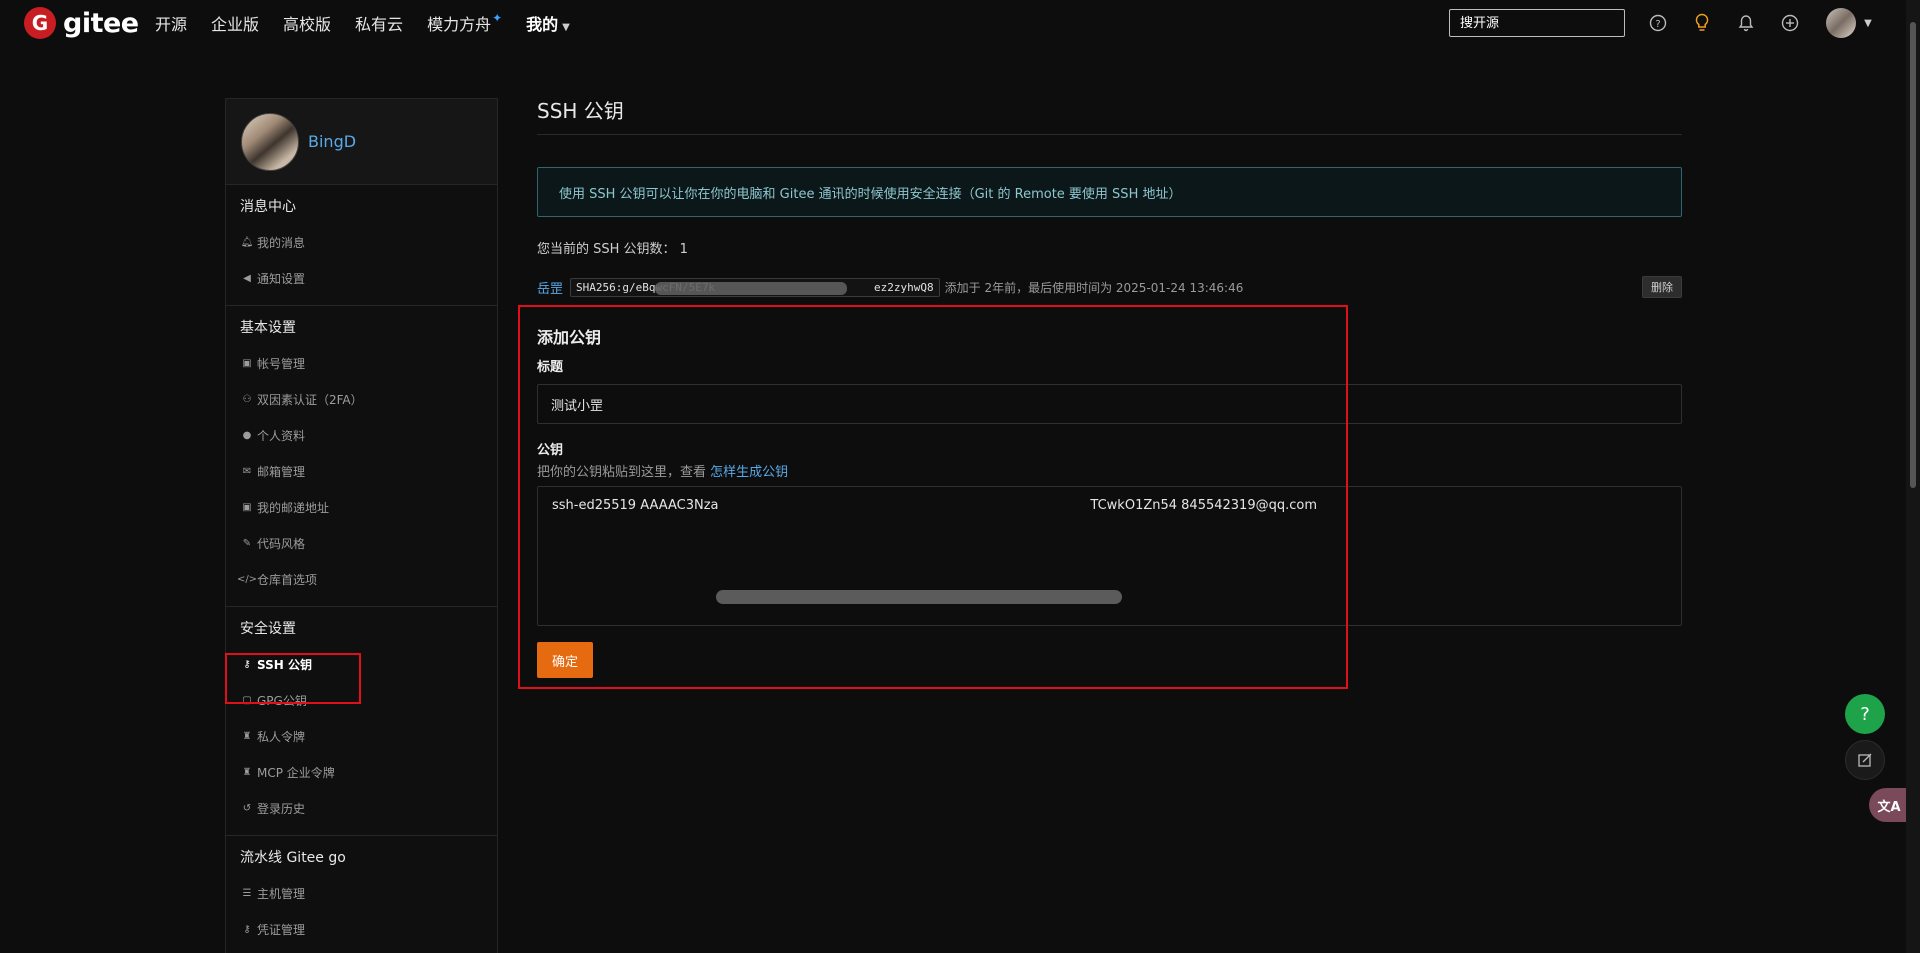  I want to click on sidebar-item-login-history: ↺ 登录历史, so click(361, 809).